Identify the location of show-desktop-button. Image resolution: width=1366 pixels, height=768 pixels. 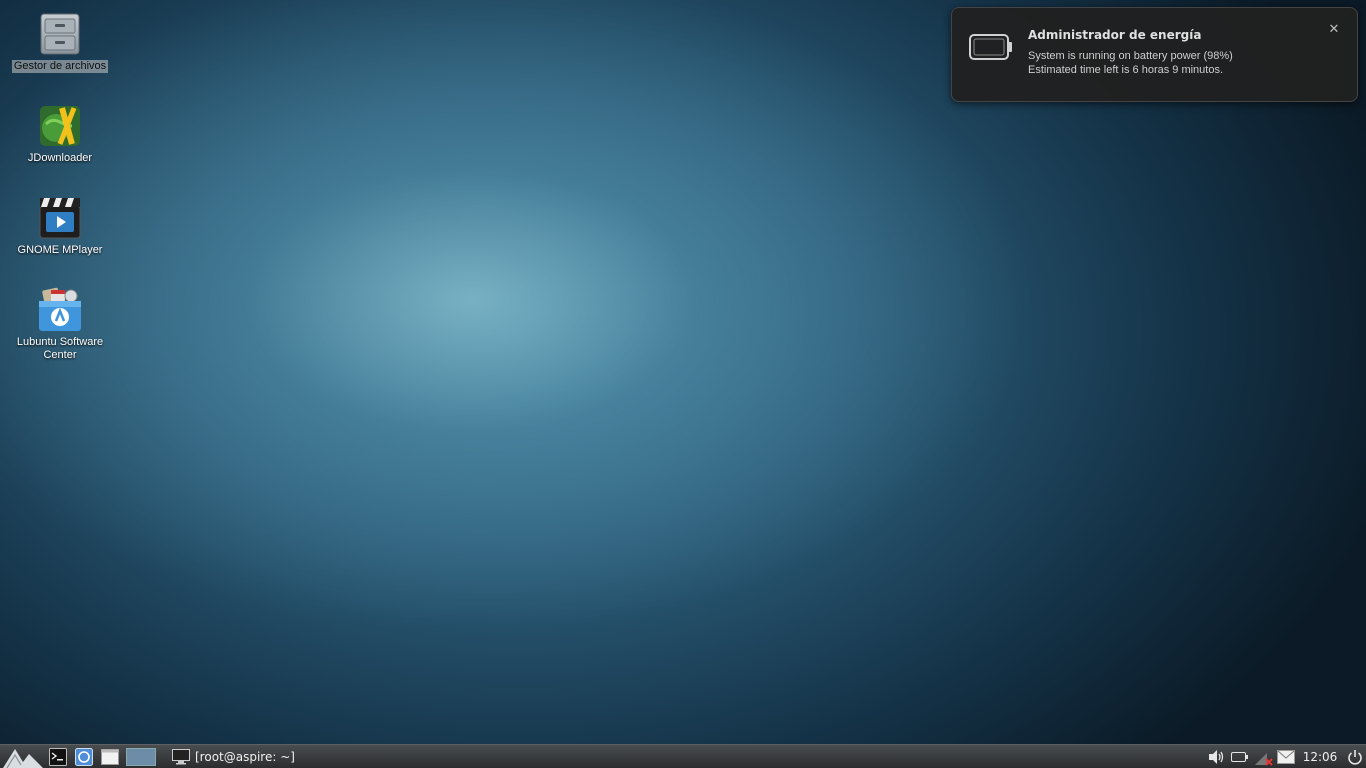
(110, 757).